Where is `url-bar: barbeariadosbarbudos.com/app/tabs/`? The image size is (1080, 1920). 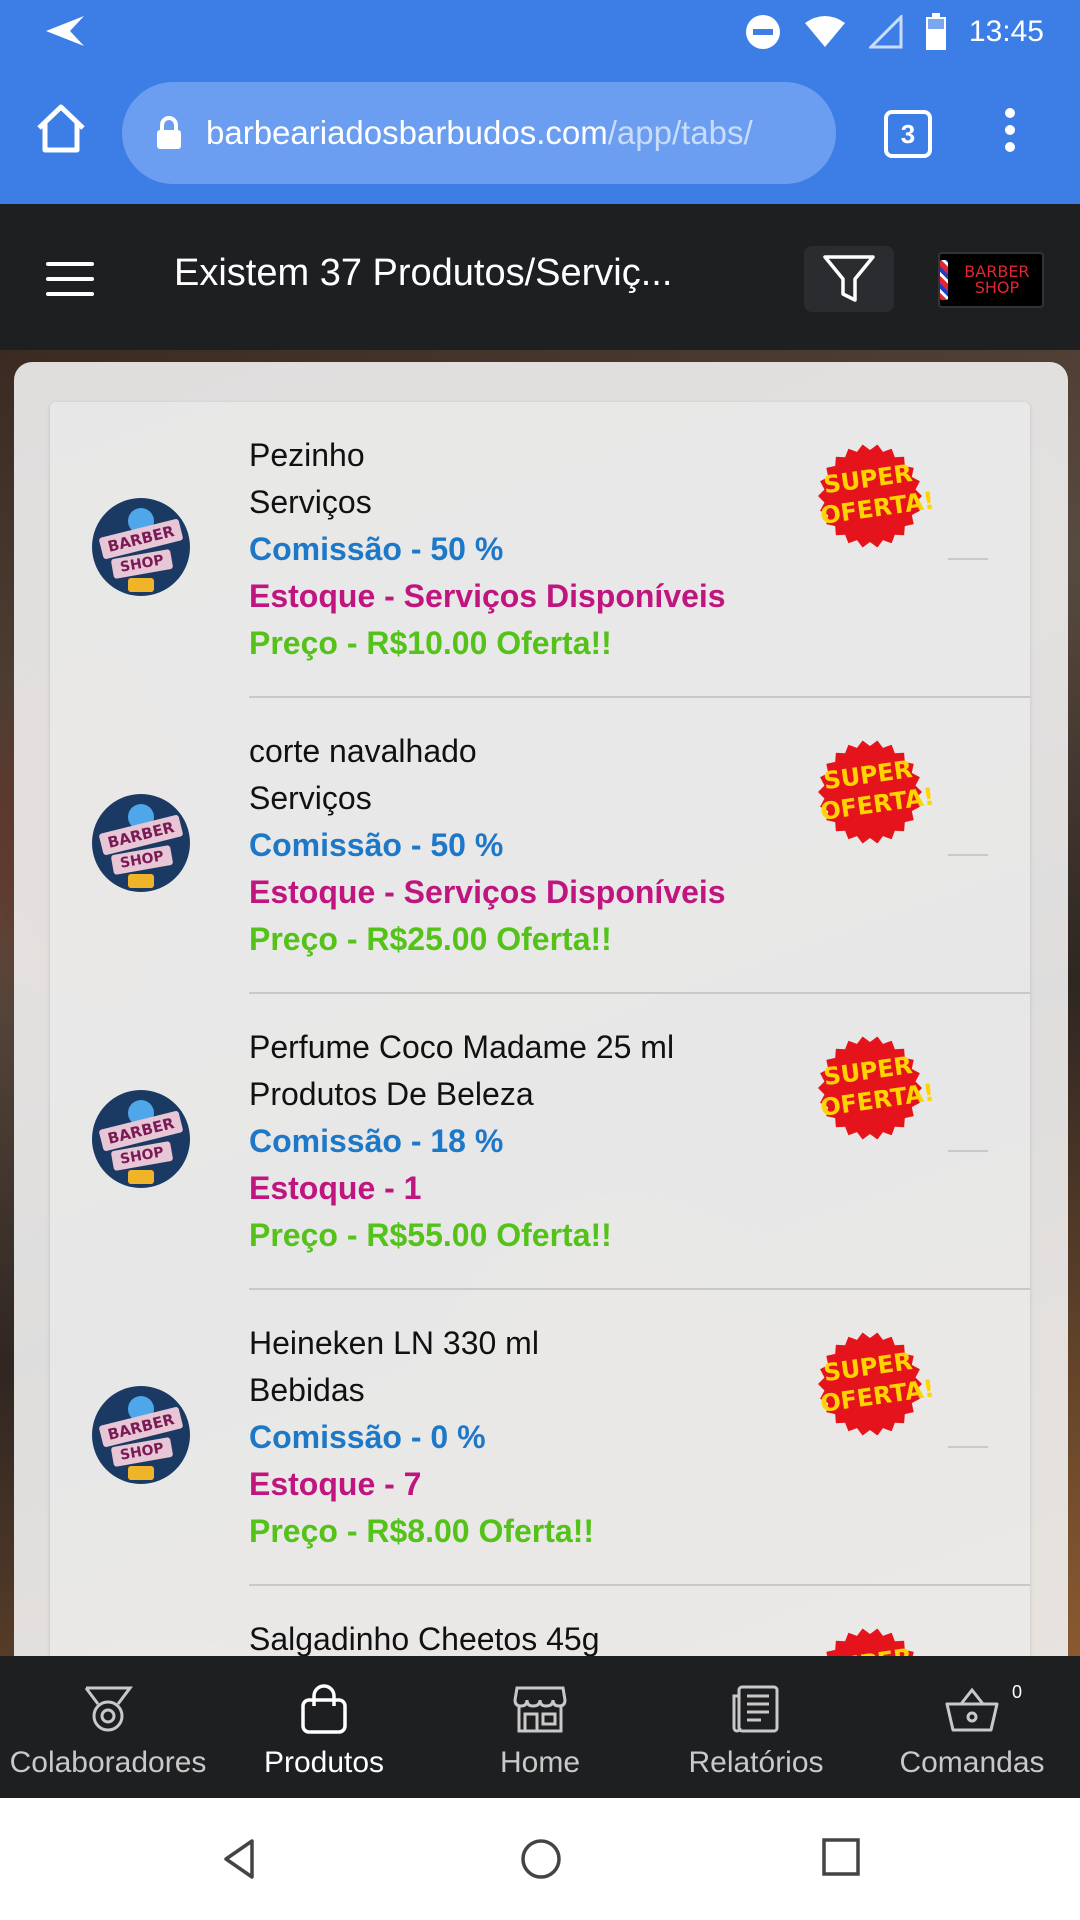
url-bar: barbeariadosbarbudos.com/app/tabs/ is located at coordinates (479, 133).